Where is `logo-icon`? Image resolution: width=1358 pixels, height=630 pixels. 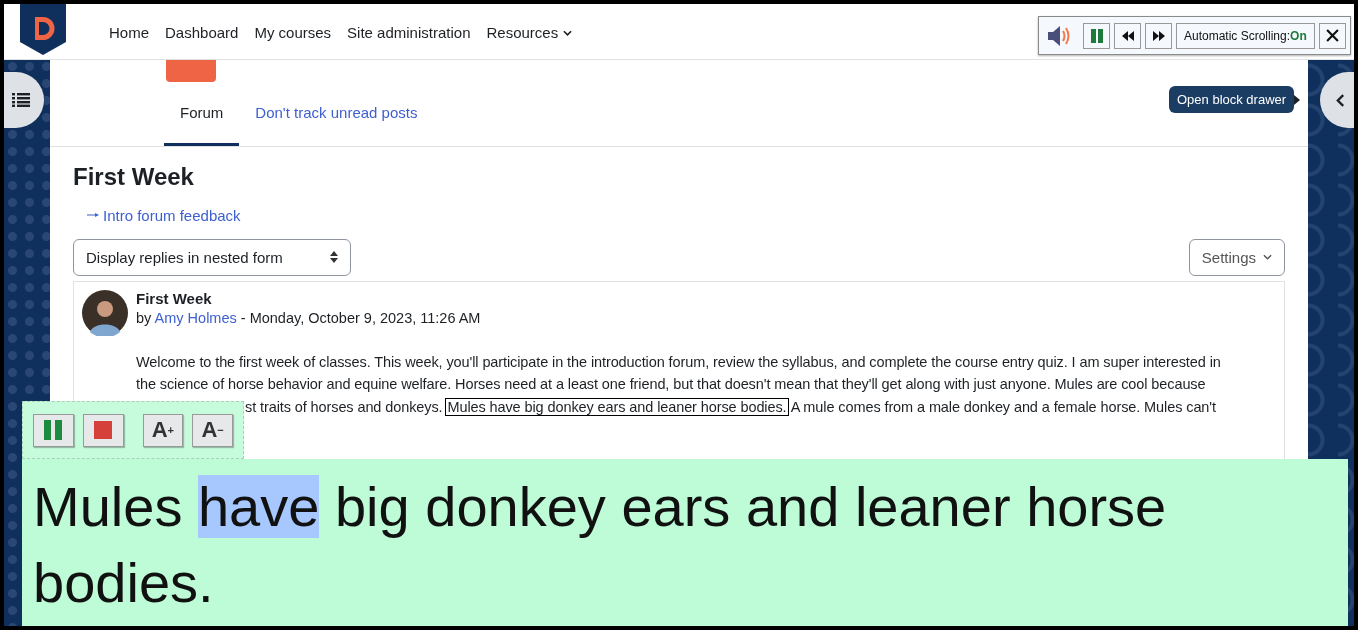
logo-icon is located at coordinates (43, 29).